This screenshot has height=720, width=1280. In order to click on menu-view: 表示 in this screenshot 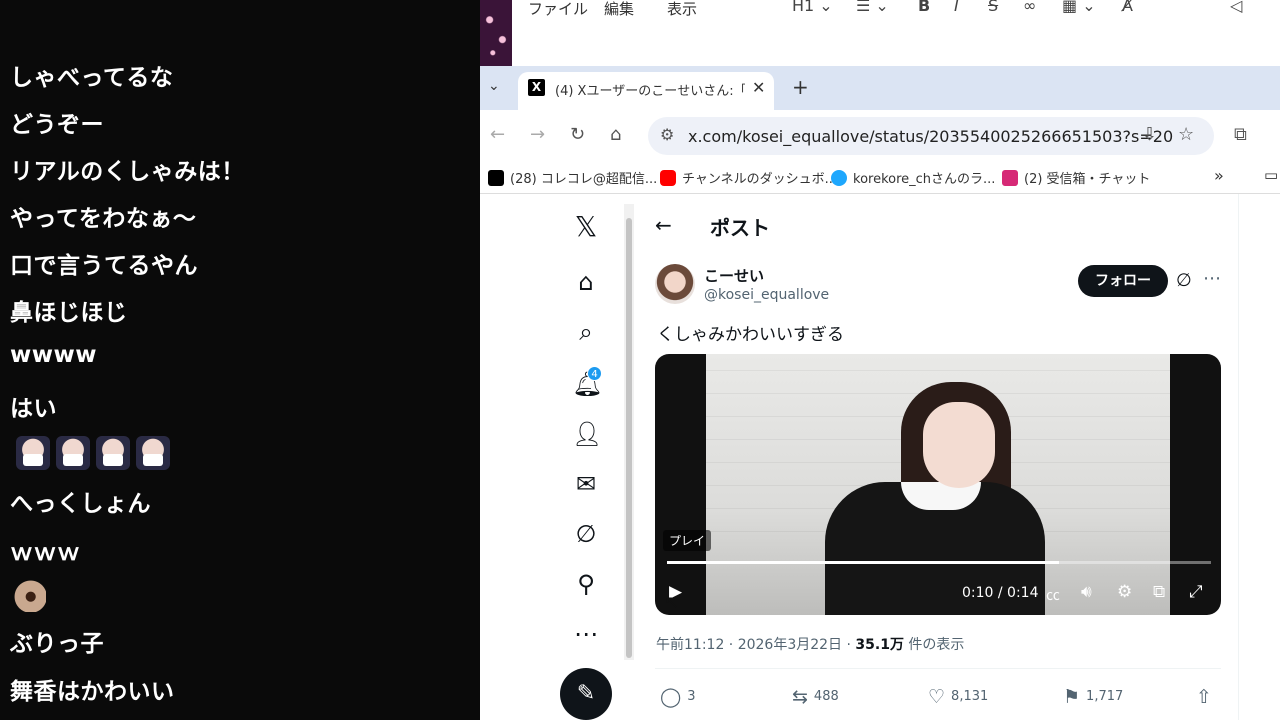, I will do `click(682, 9)`.